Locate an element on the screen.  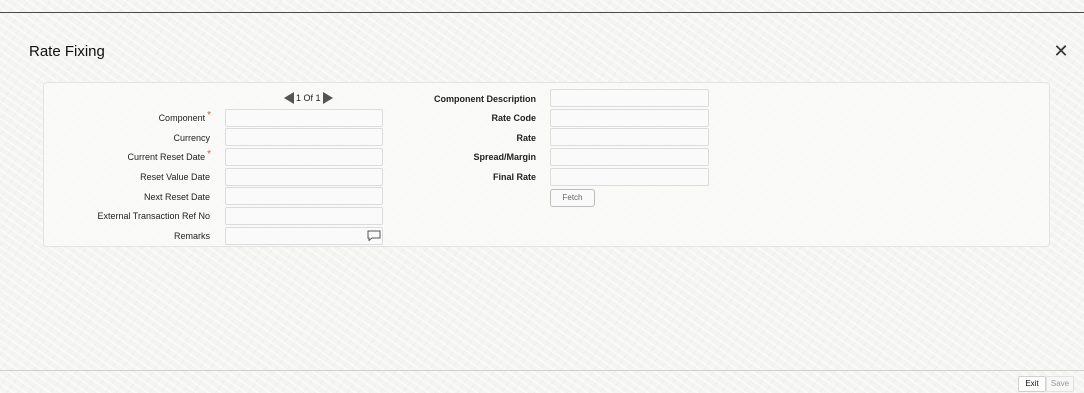
fetch-button: Fetch is located at coordinates (572, 198).